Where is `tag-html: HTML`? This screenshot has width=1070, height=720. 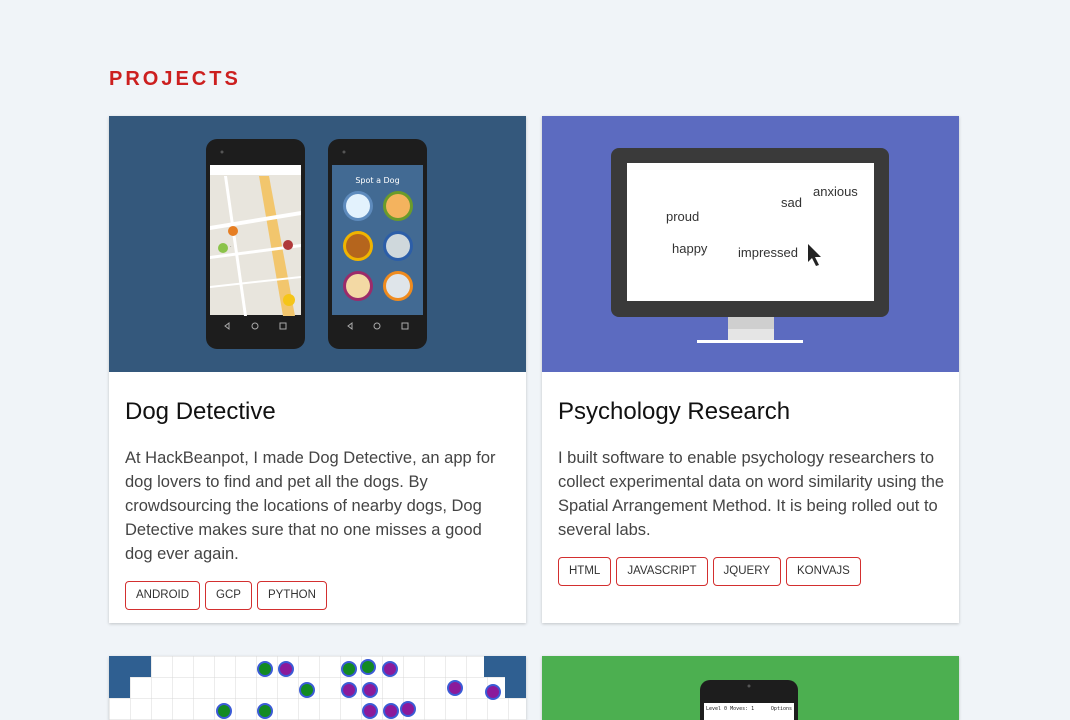 tag-html: HTML is located at coordinates (585, 571).